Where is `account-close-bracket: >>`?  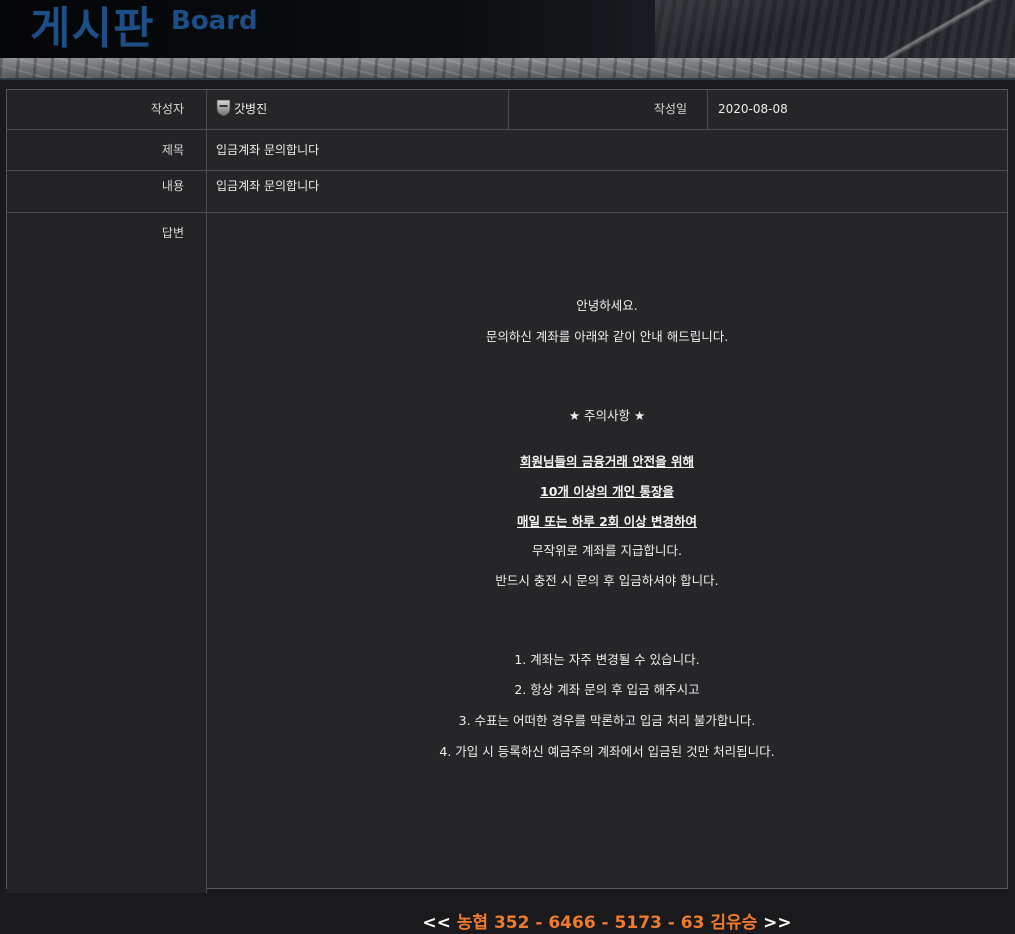
account-close-bracket: >> is located at coordinates (777, 923).